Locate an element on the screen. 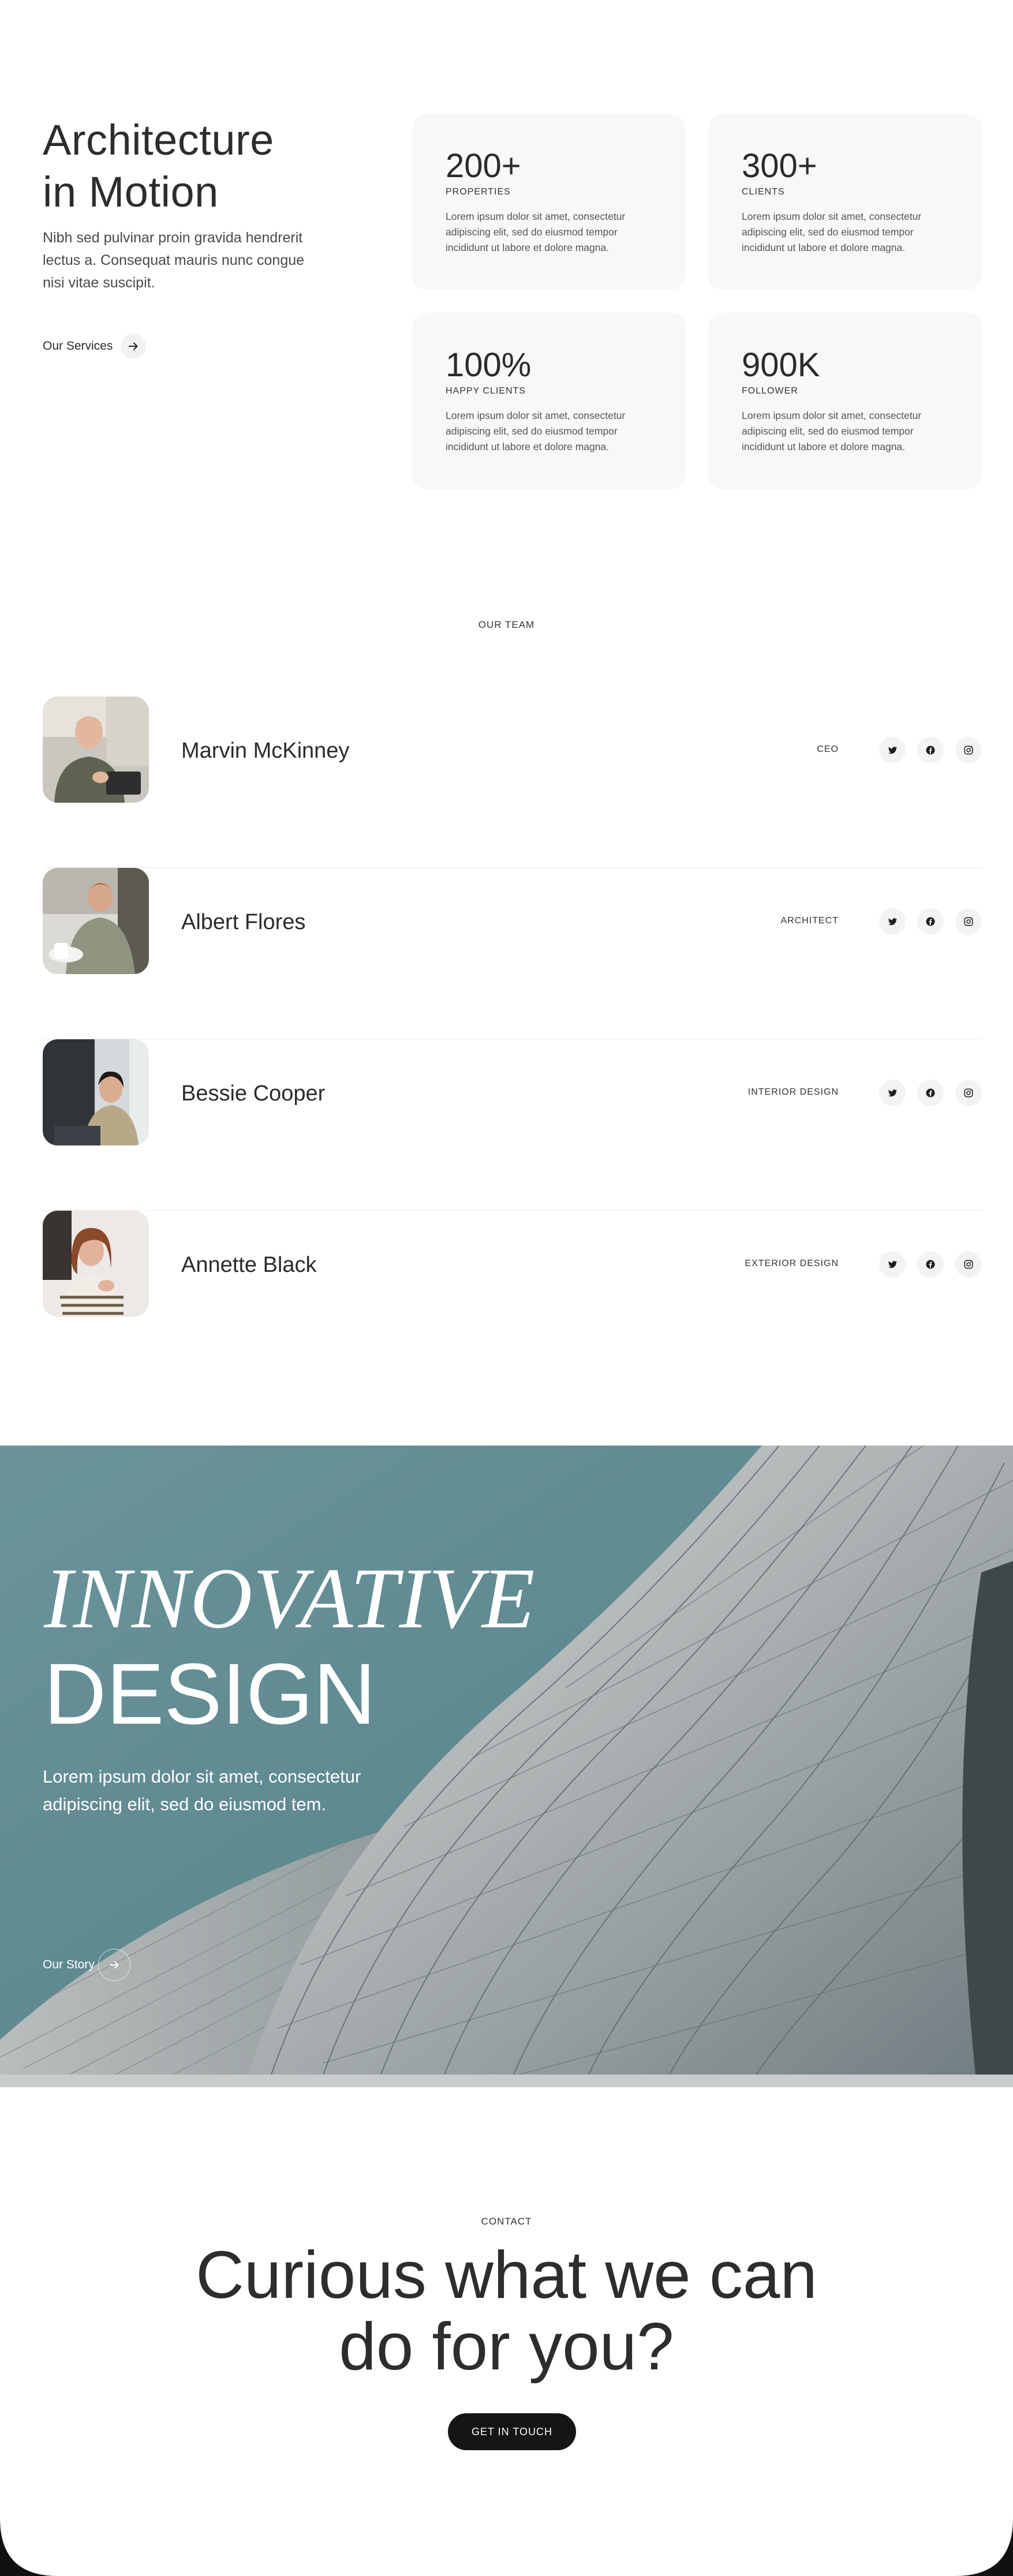  our-services-label: Our Services is located at coordinates (78, 346).